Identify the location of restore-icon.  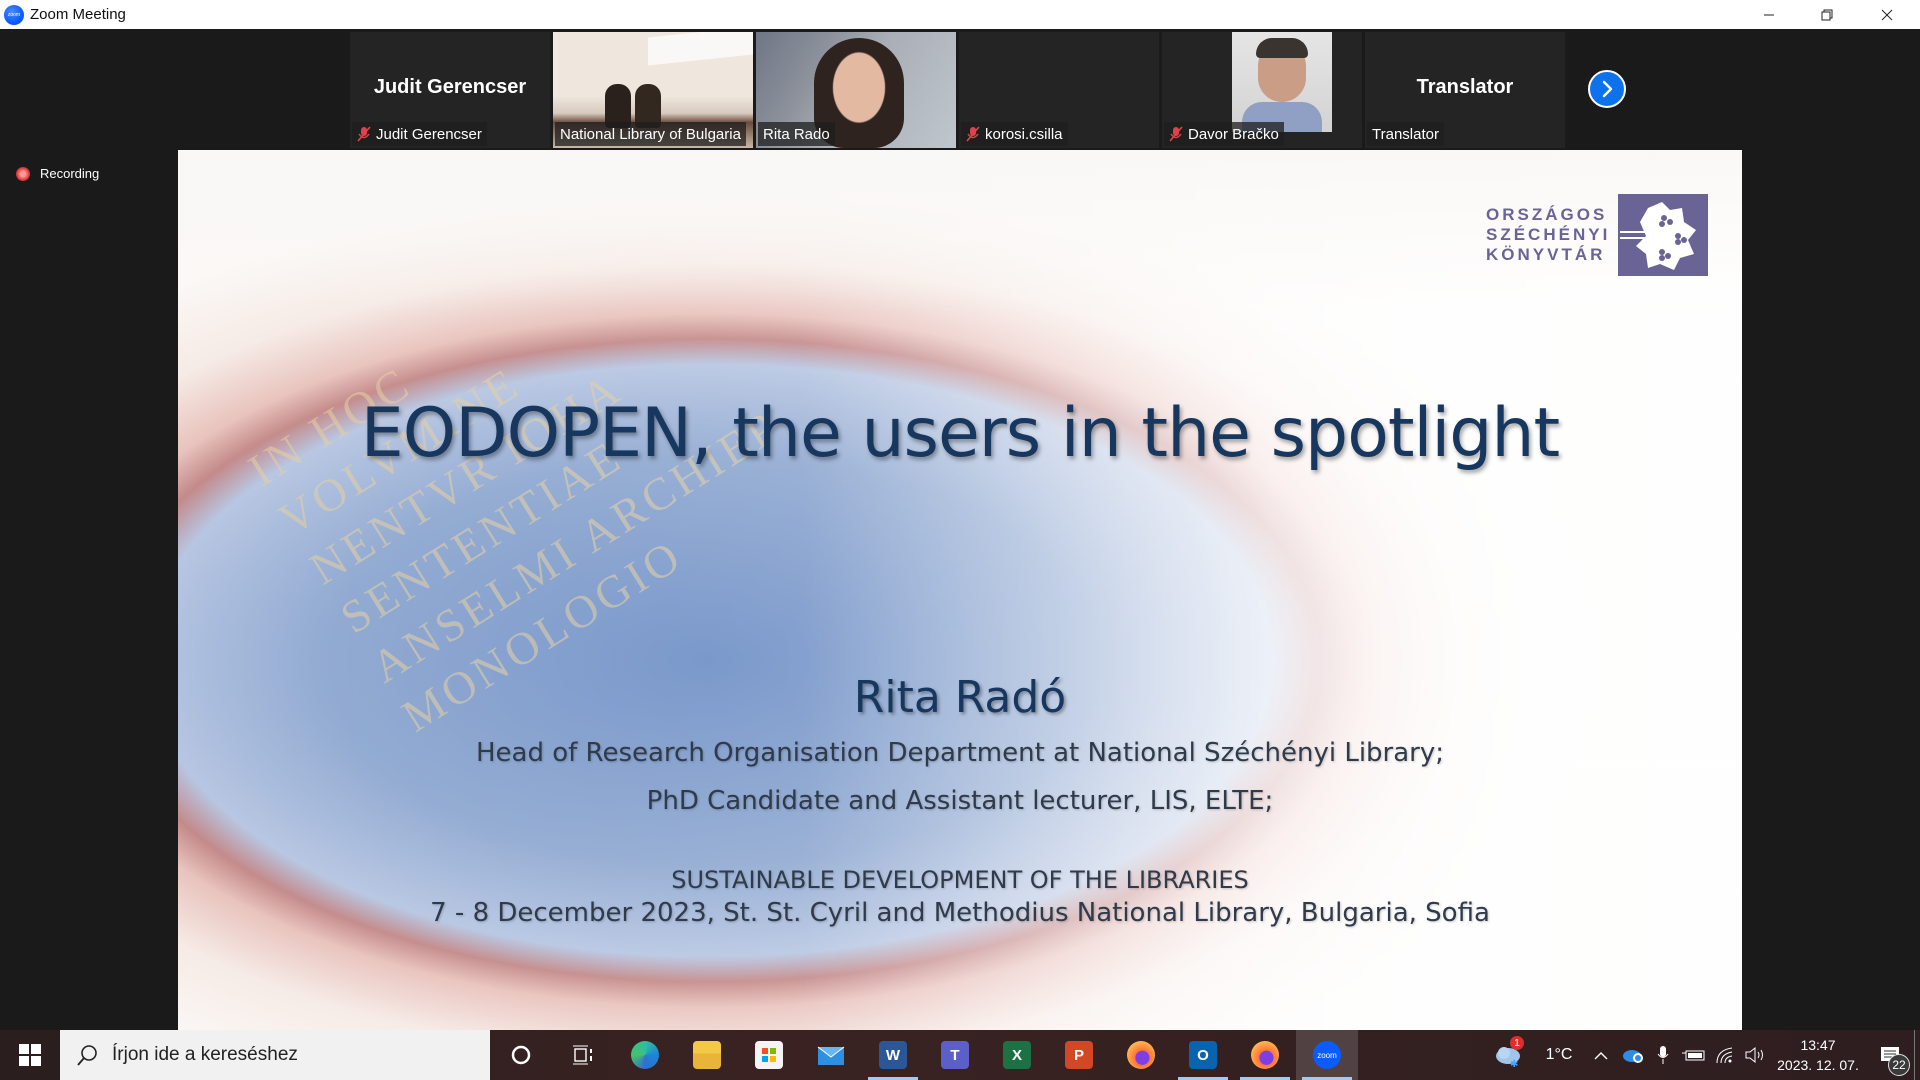
(1827, 14).